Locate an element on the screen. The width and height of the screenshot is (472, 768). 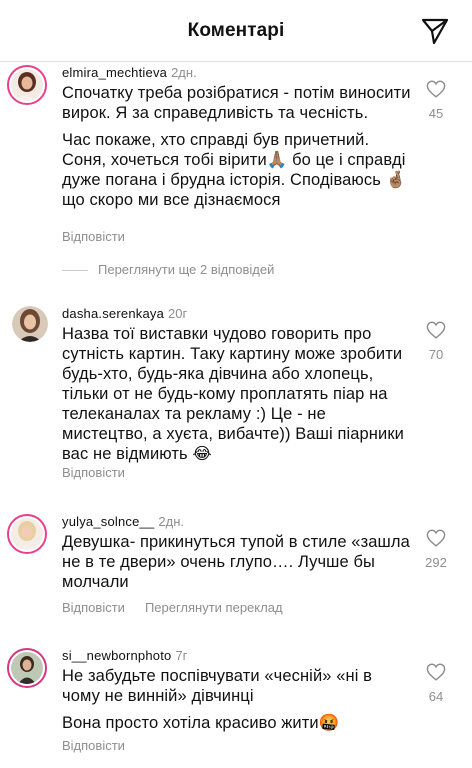
send-icon is located at coordinates (435, 31).